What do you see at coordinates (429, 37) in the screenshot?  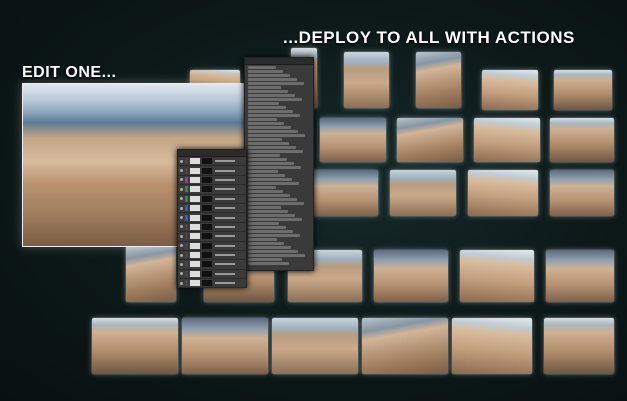 I see `deploy-caption: ...DEPLOY TO ALL WITH ACTIONS` at bounding box center [429, 37].